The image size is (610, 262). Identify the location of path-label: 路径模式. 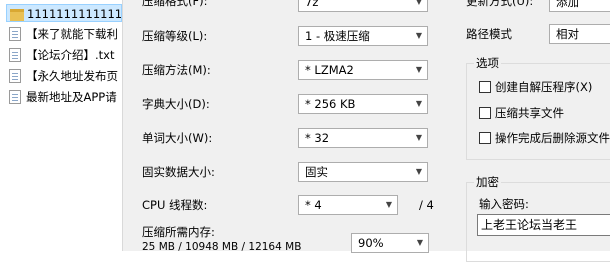
(489, 34).